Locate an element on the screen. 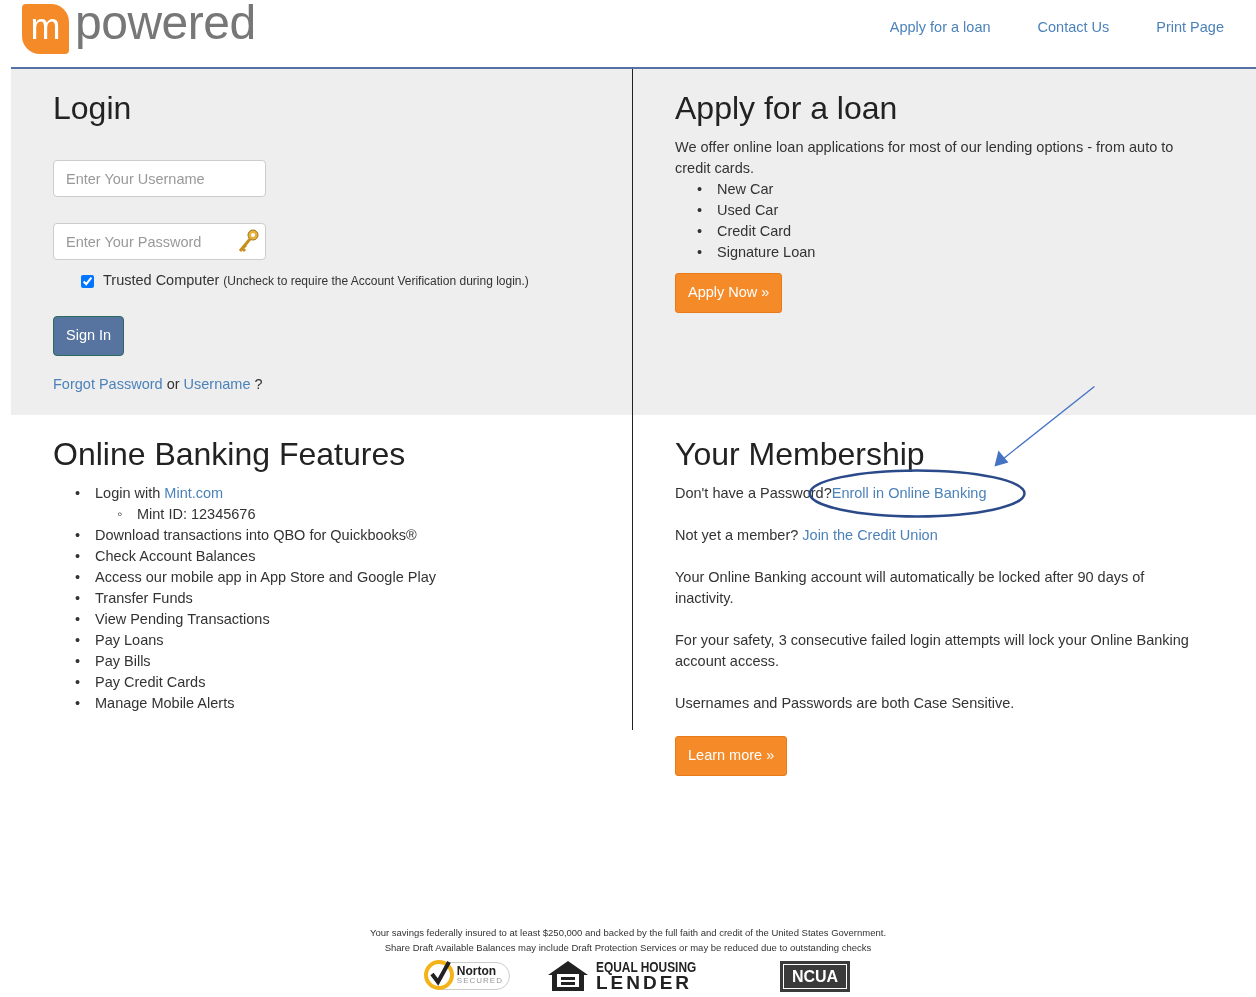  nav-link: Print Page is located at coordinates (1190, 28).